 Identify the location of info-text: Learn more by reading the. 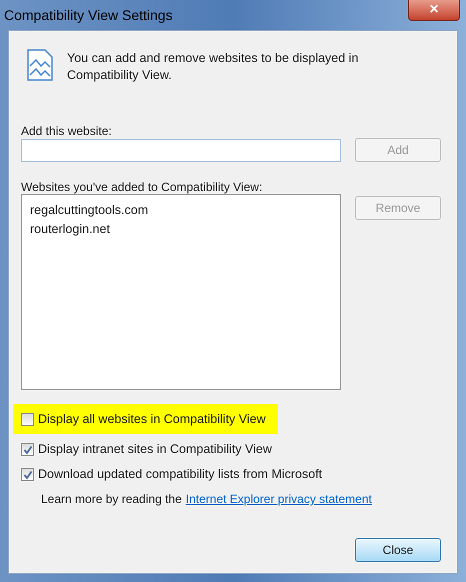
(111, 499).